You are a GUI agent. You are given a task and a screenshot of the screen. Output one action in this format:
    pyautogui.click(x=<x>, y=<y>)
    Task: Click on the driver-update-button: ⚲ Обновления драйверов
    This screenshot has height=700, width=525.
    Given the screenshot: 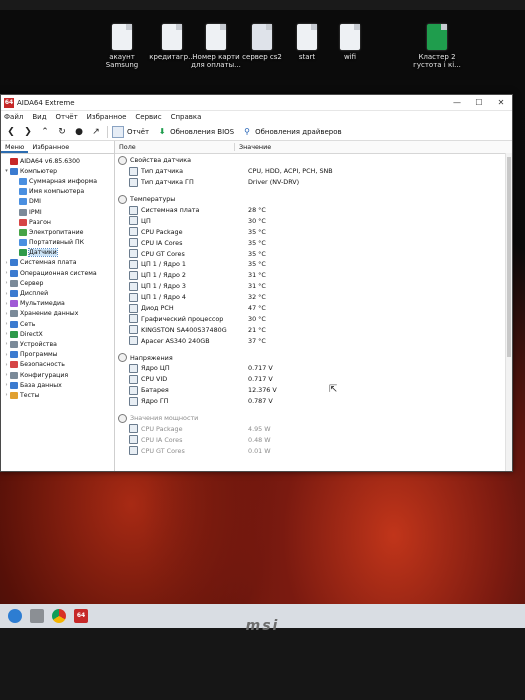 What is the action you would take?
    pyautogui.click(x=292, y=132)
    